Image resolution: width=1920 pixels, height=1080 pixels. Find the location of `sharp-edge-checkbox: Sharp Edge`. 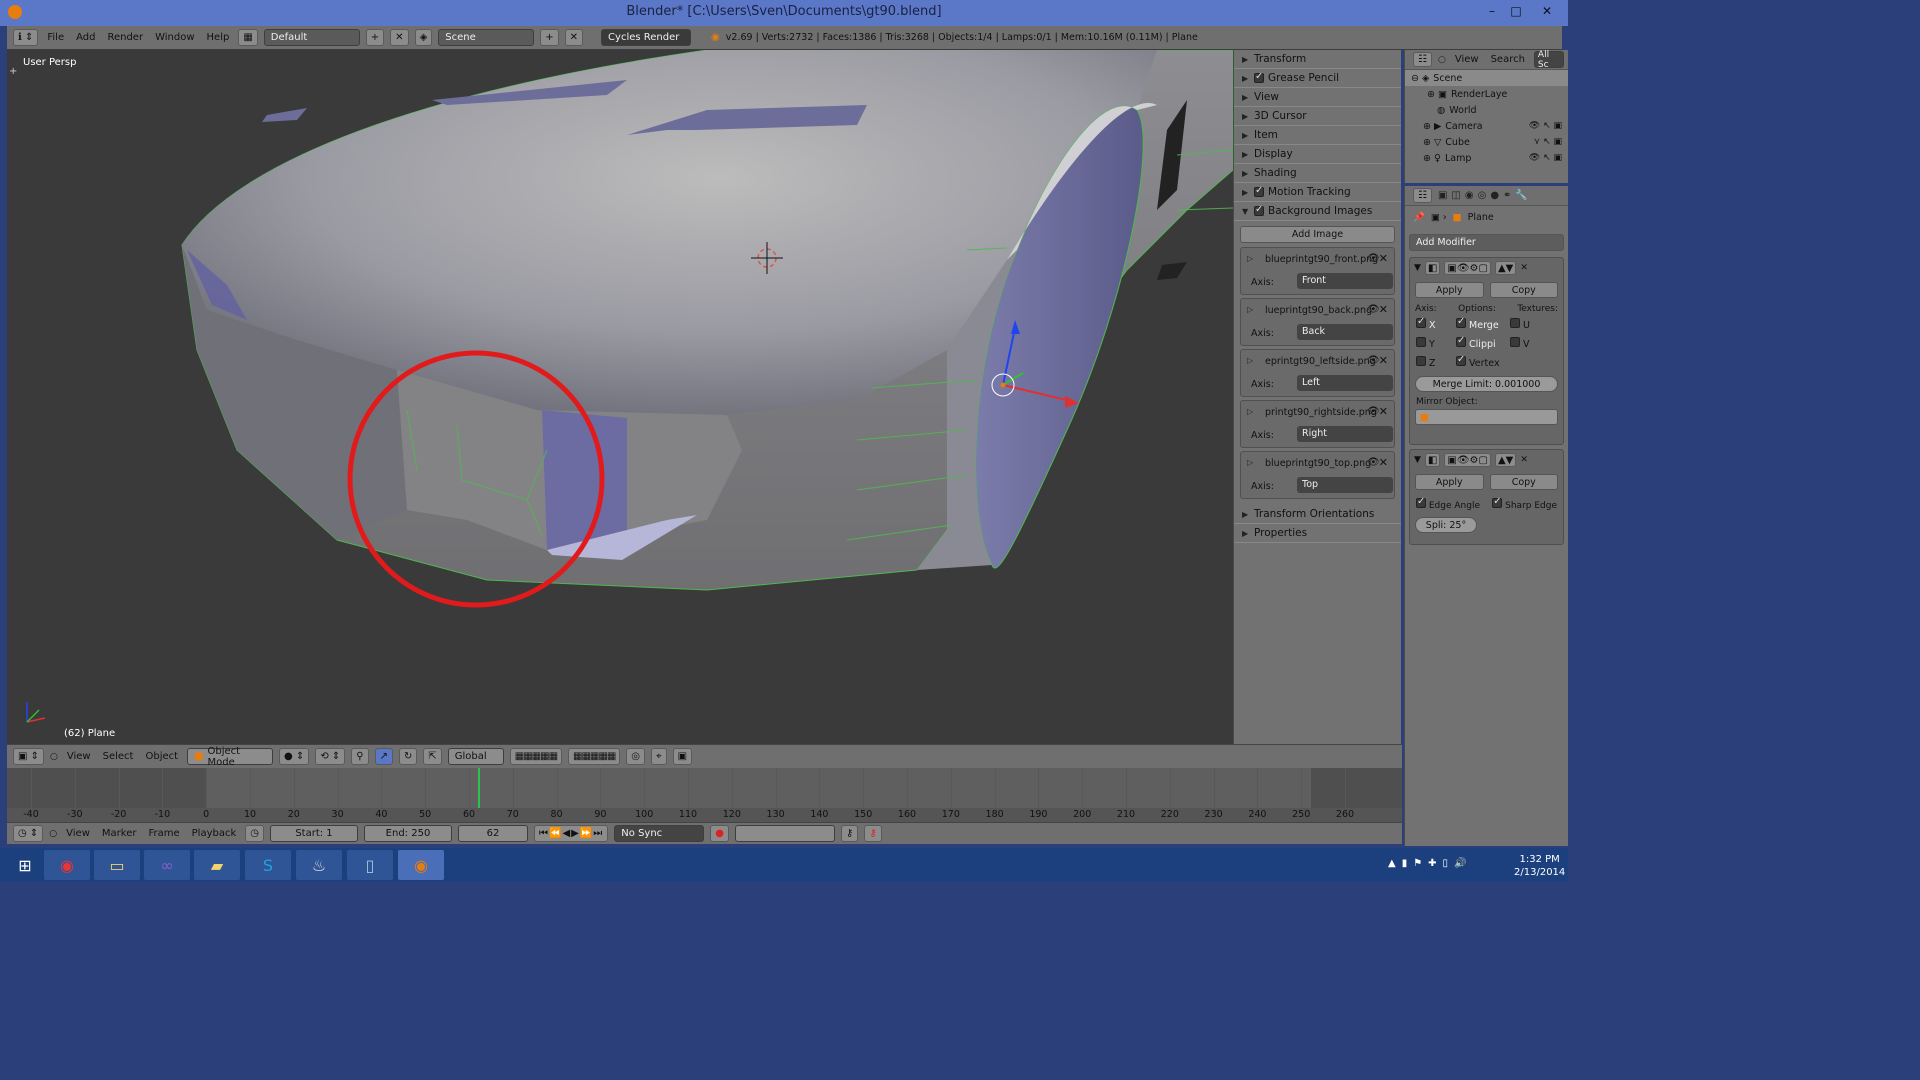

sharp-edge-checkbox: Sharp Edge is located at coordinates (1524, 503).